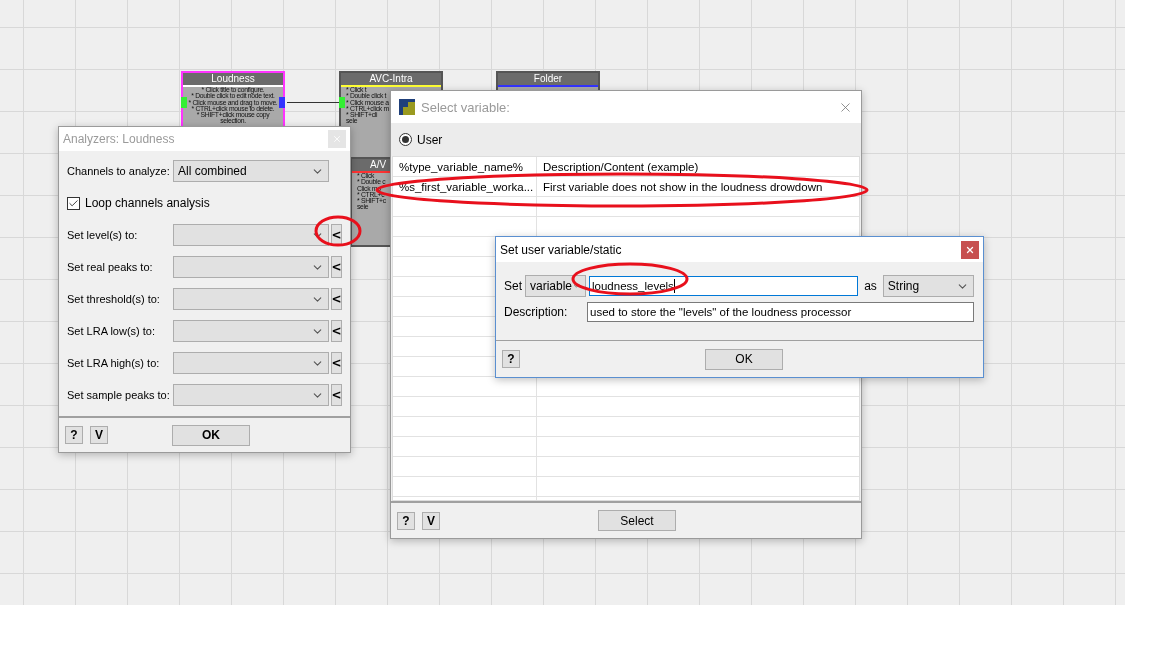 Image resolution: width=1152 pixels, height=648 pixels. What do you see at coordinates (637, 520) in the screenshot?
I see `select-button: Select` at bounding box center [637, 520].